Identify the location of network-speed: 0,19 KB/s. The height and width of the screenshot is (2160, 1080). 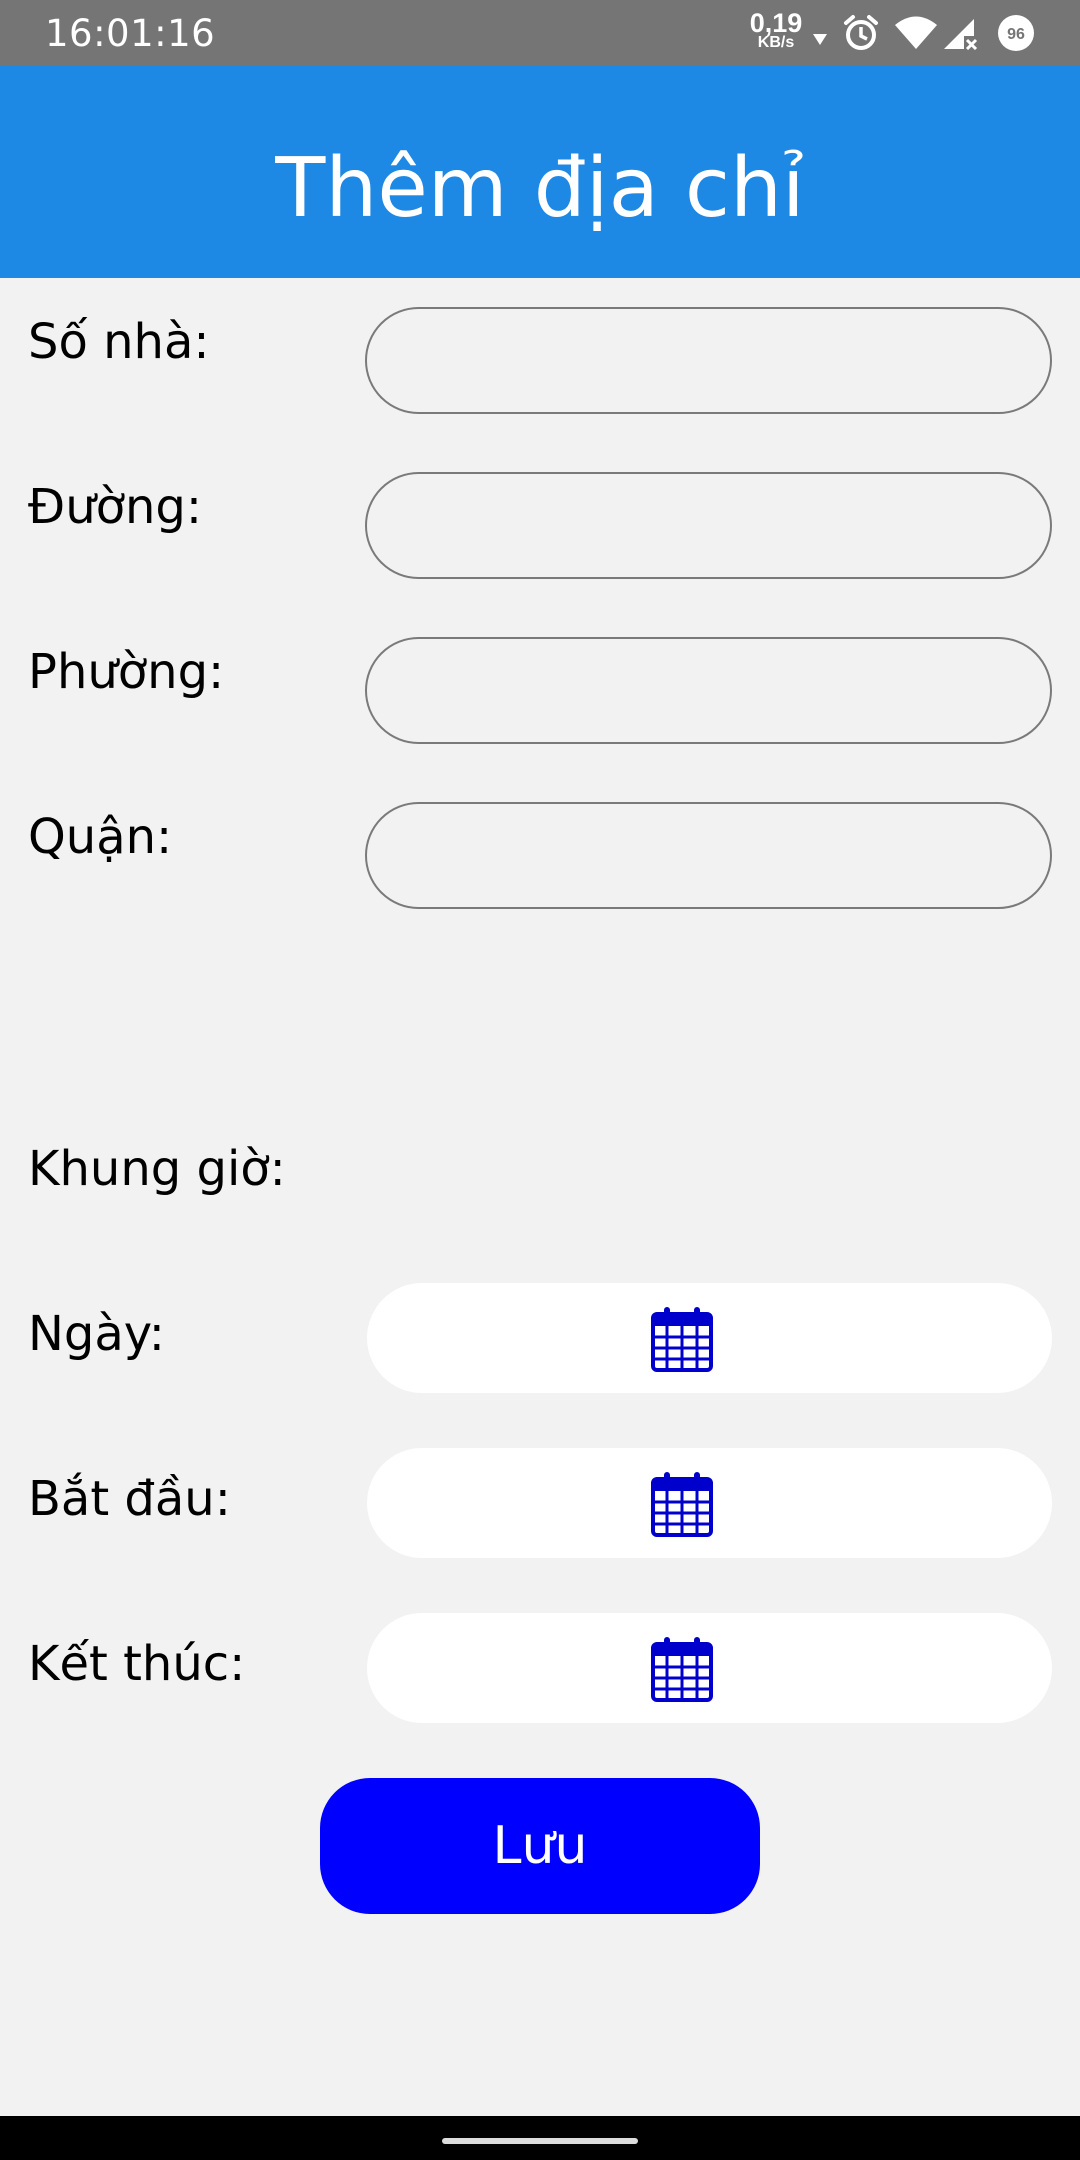
(776, 30).